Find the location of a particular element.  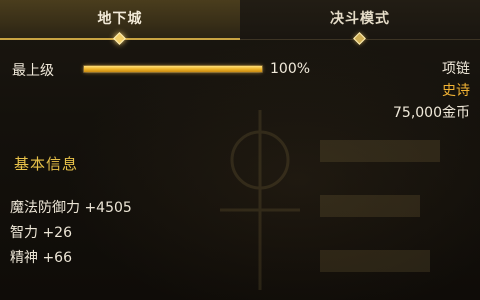

tab-dungeon: 地下城 is located at coordinates (120, 22).